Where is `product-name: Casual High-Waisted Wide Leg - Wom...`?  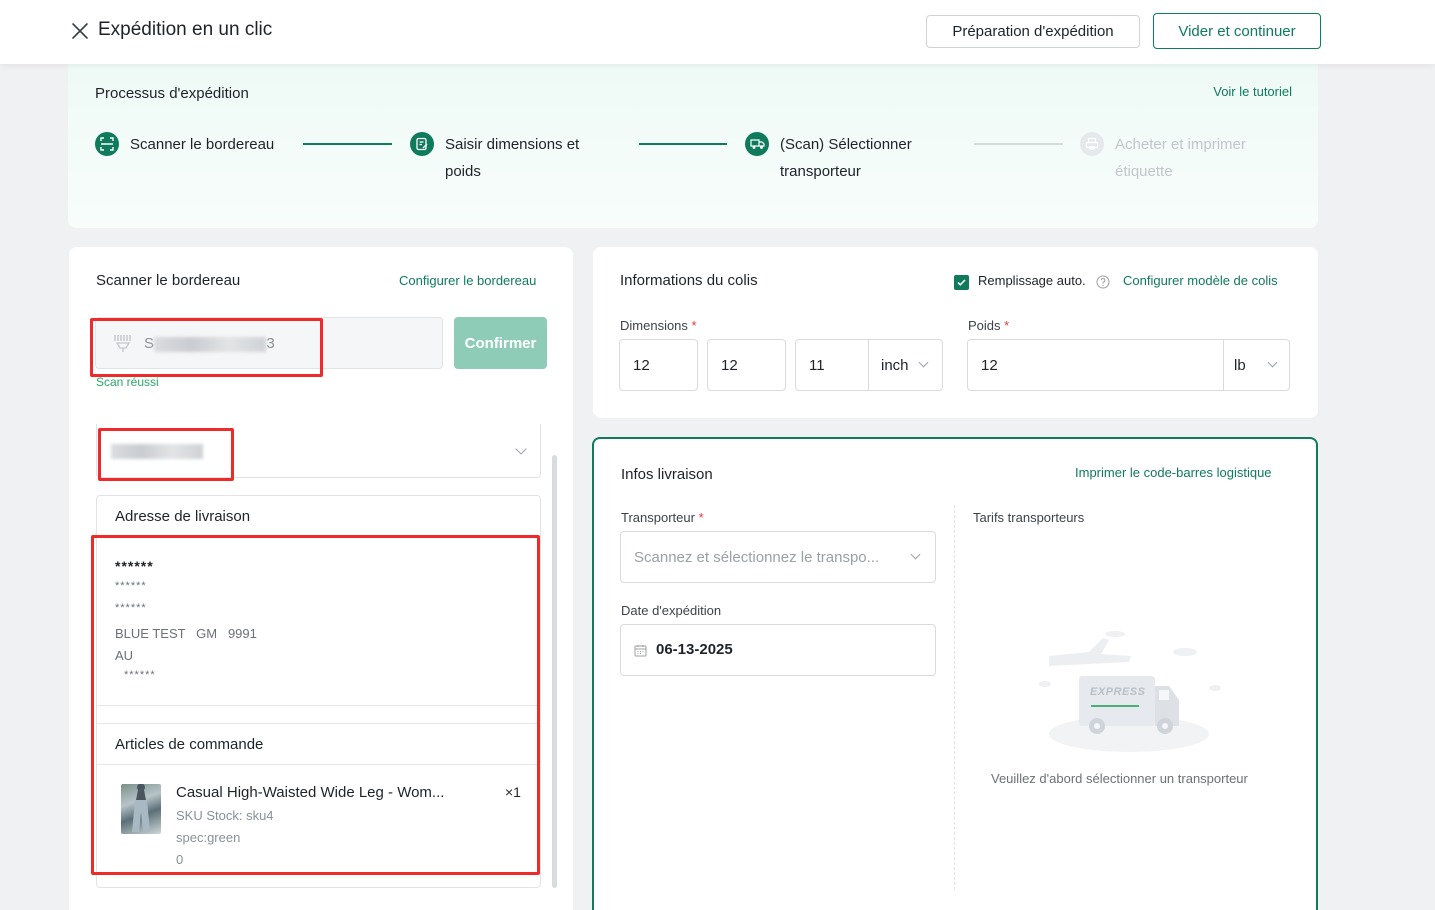 product-name: Casual High-Waisted Wide Leg - Wom... is located at coordinates (310, 792).